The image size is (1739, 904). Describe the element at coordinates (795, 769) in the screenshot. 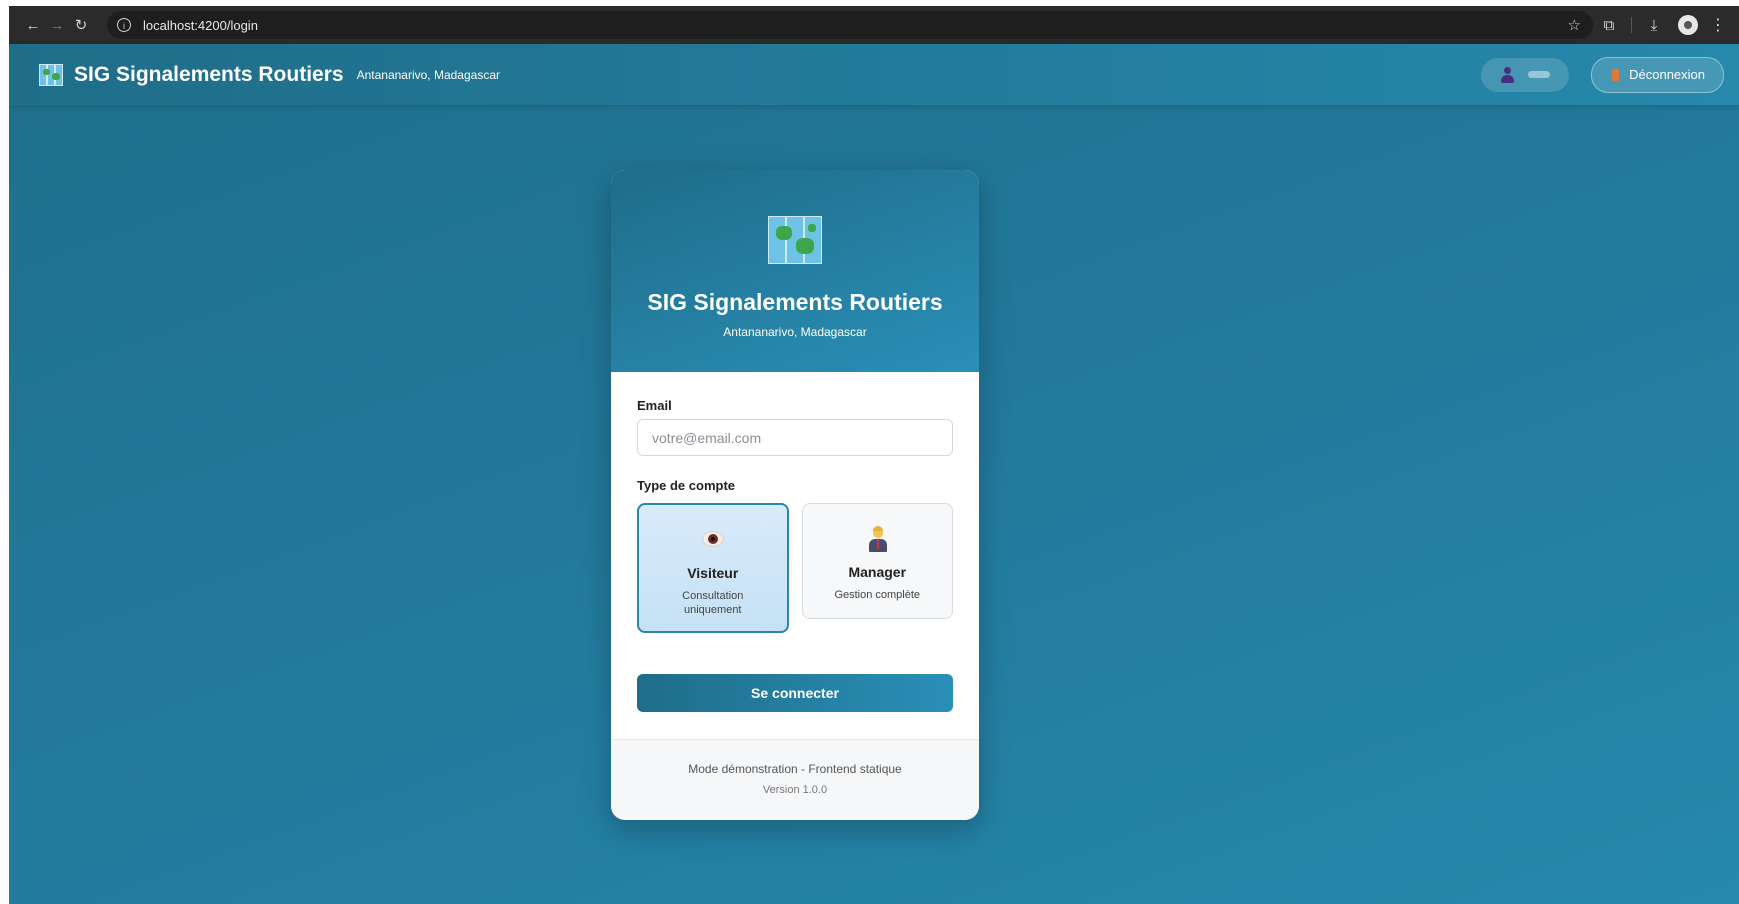

I see `footer-mode-text: Mode démonstration - Frontend statique` at that location.